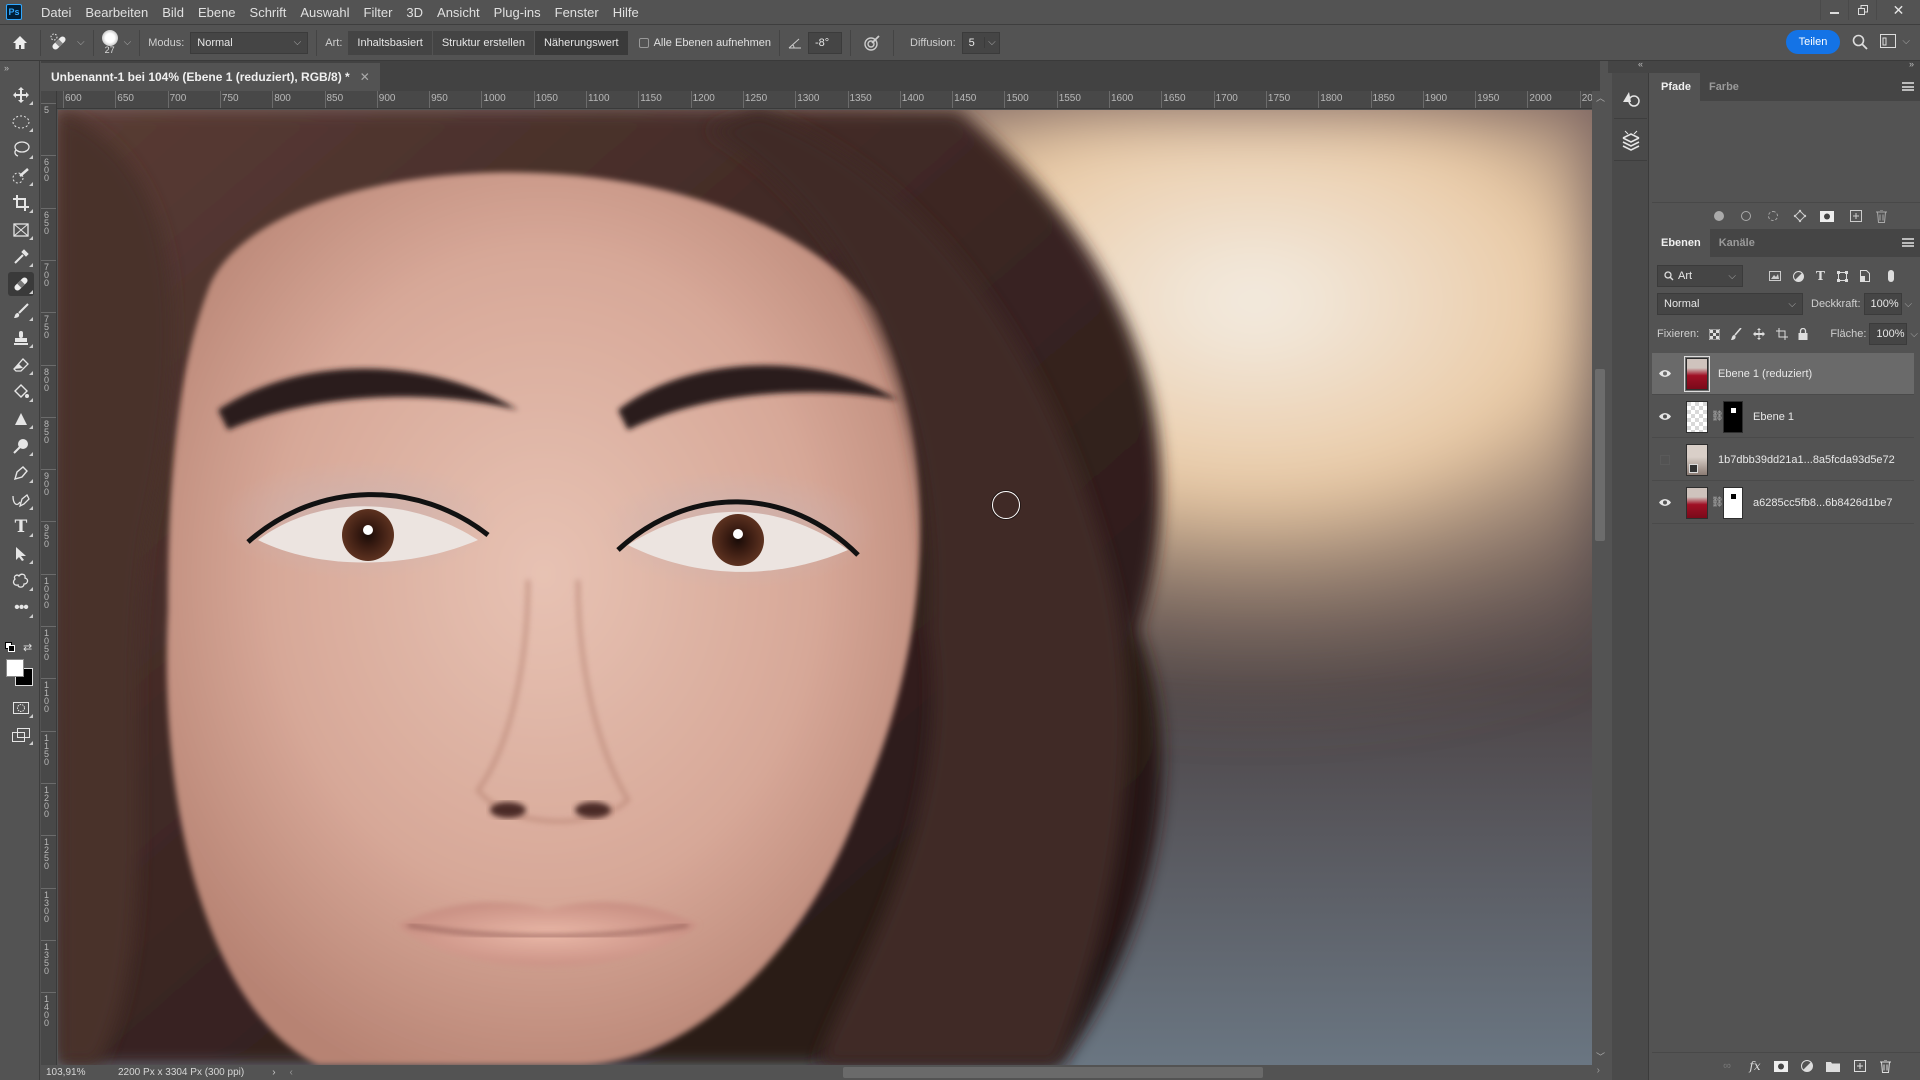 The image size is (1920, 1080). What do you see at coordinates (1888, 334) in the screenshot?
I see `fill-input: 100%` at bounding box center [1888, 334].